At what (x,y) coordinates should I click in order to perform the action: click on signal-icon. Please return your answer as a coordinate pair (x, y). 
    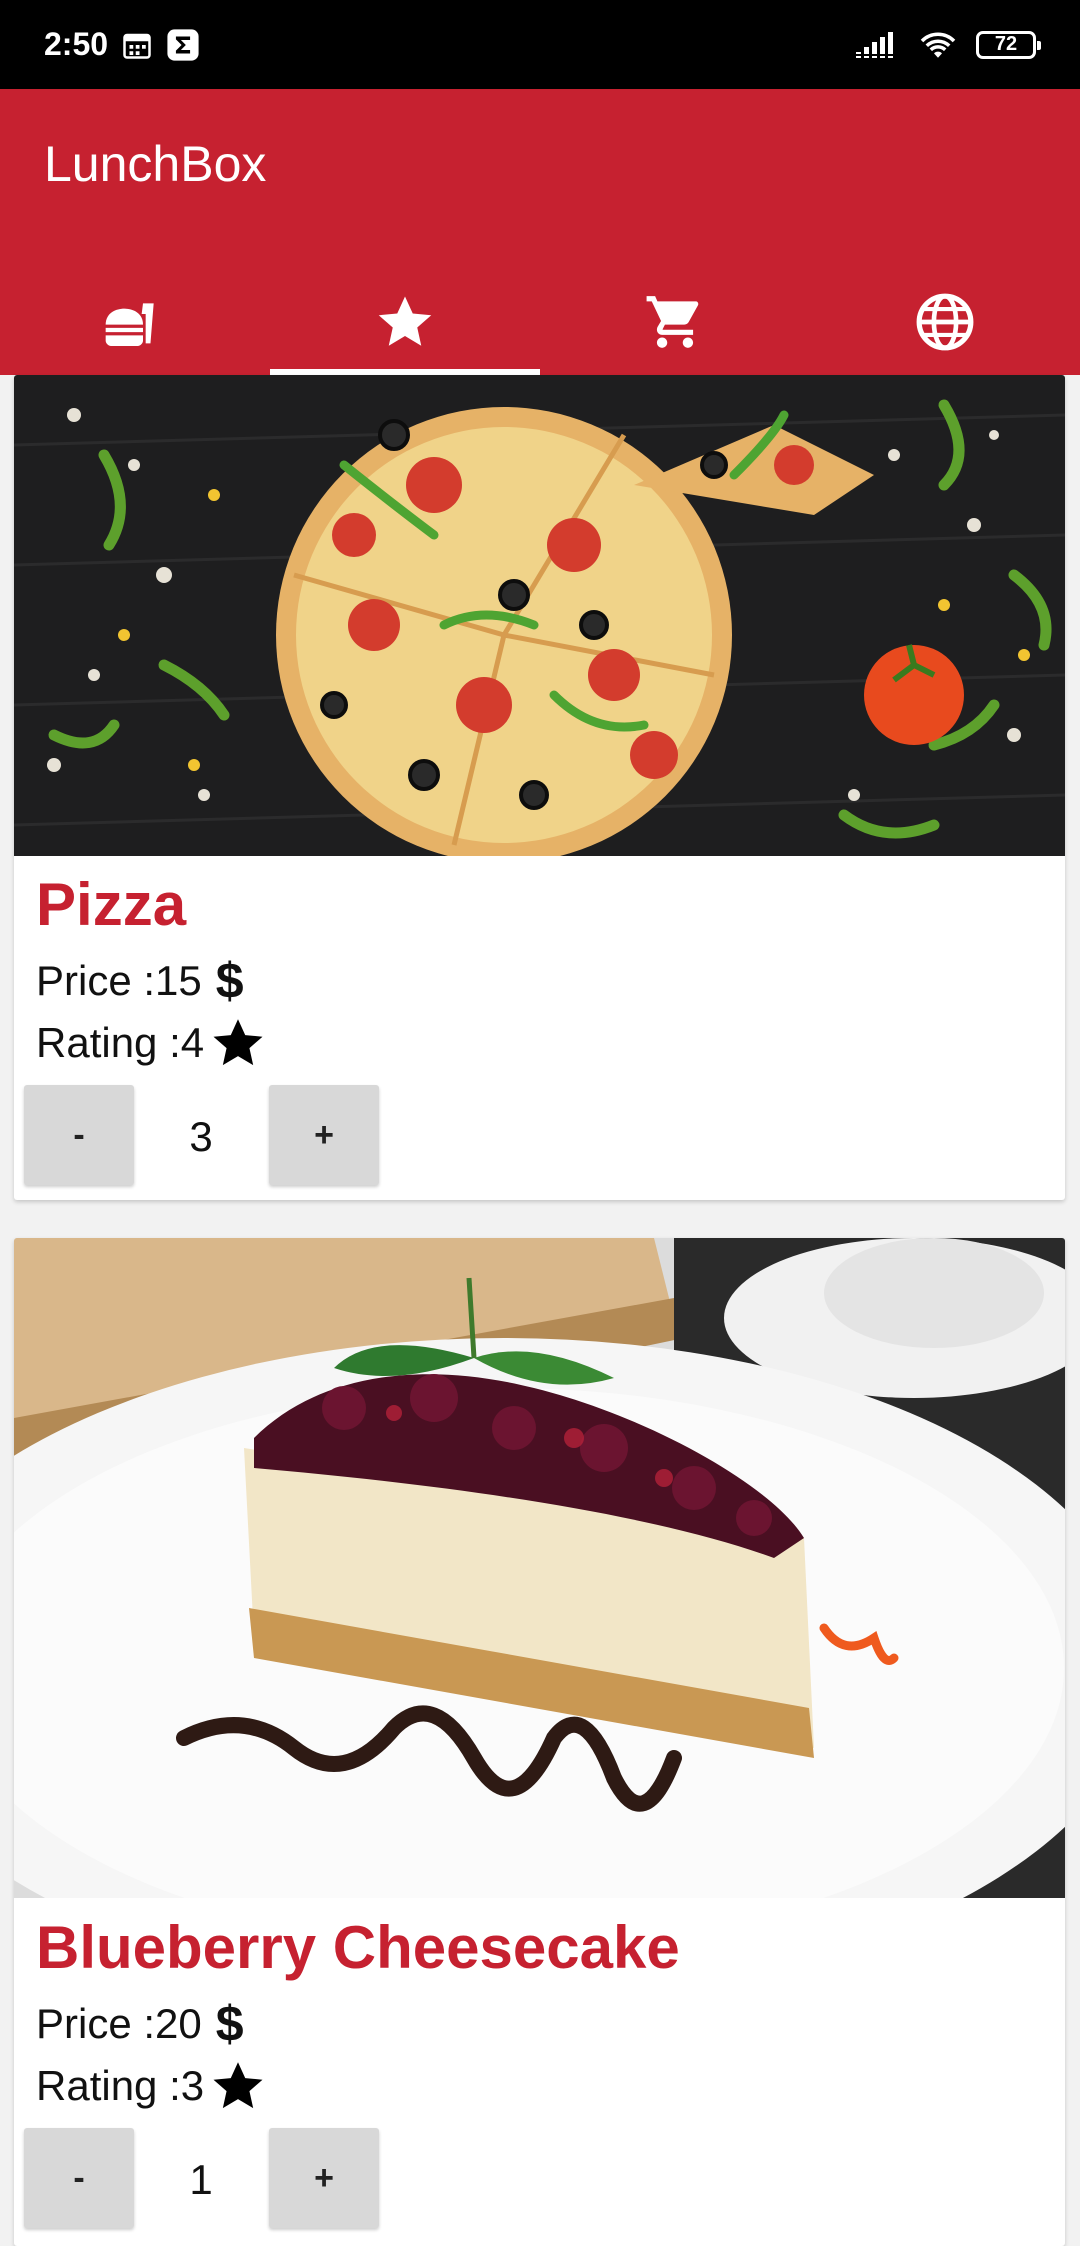
    Looking at the image, I should click on (875, 44).